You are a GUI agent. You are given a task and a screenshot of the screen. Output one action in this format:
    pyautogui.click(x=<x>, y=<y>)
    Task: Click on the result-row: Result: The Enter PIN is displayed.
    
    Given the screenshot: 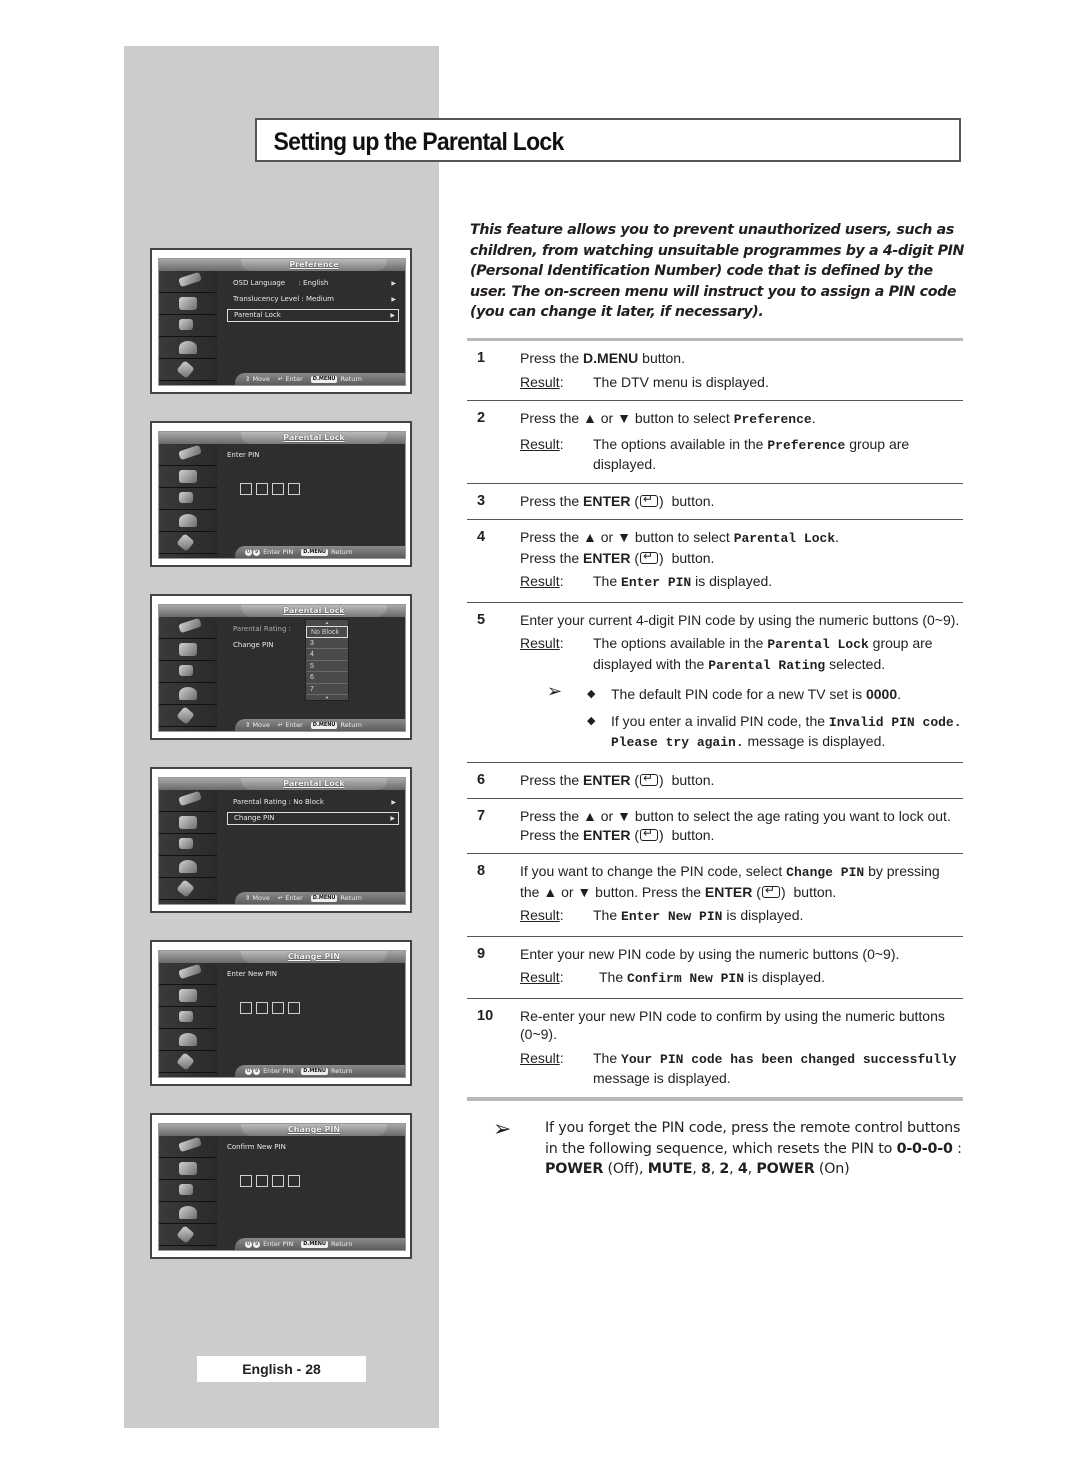 What is the action you would take?
    pyautogui.click(x=741, y=582)
    